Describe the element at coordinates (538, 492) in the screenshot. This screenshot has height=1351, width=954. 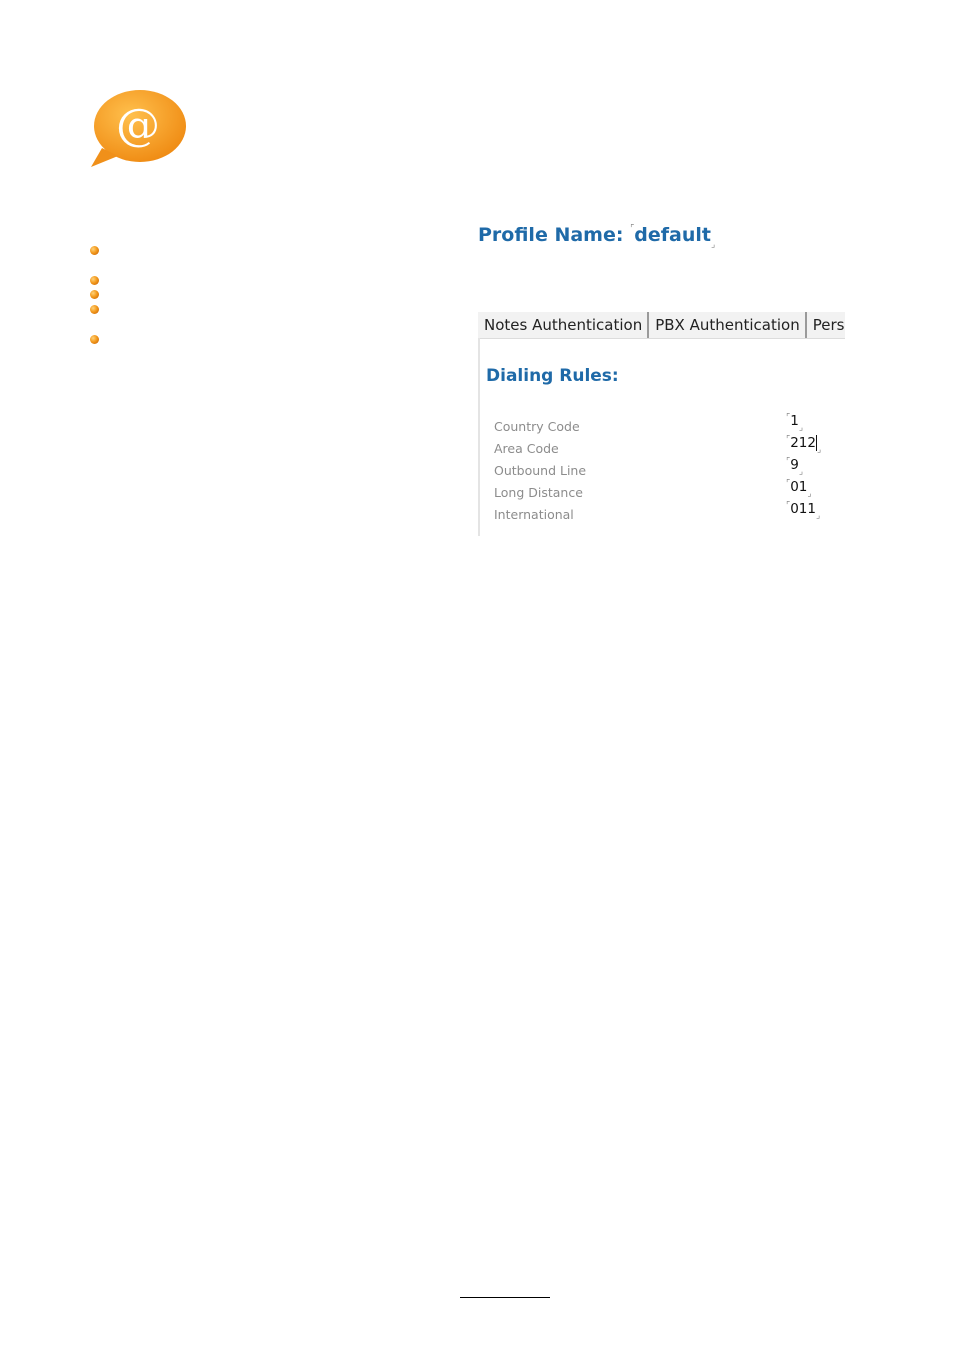
I see `long-distance-label: Long Distance` at that location.